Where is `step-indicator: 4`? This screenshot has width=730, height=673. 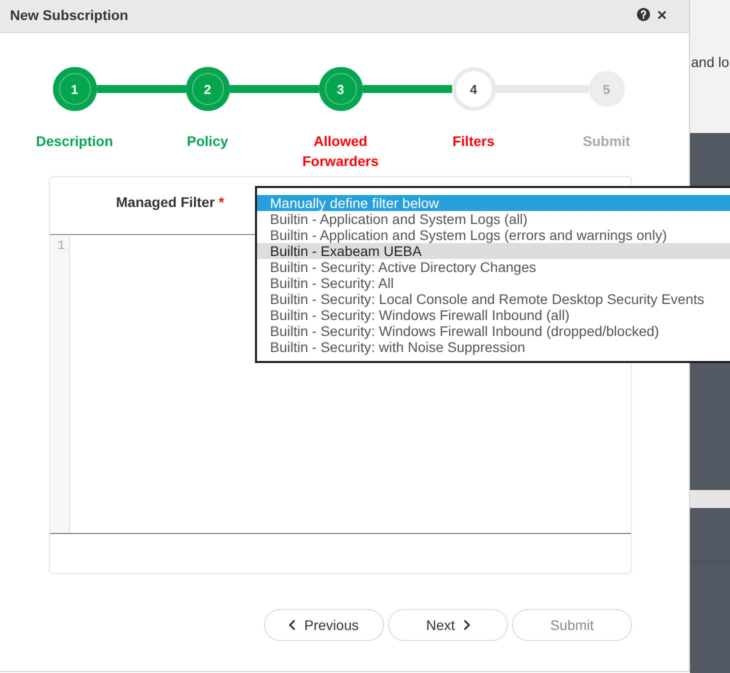
step-indicator: 4 is located at coordinates (474, 89).